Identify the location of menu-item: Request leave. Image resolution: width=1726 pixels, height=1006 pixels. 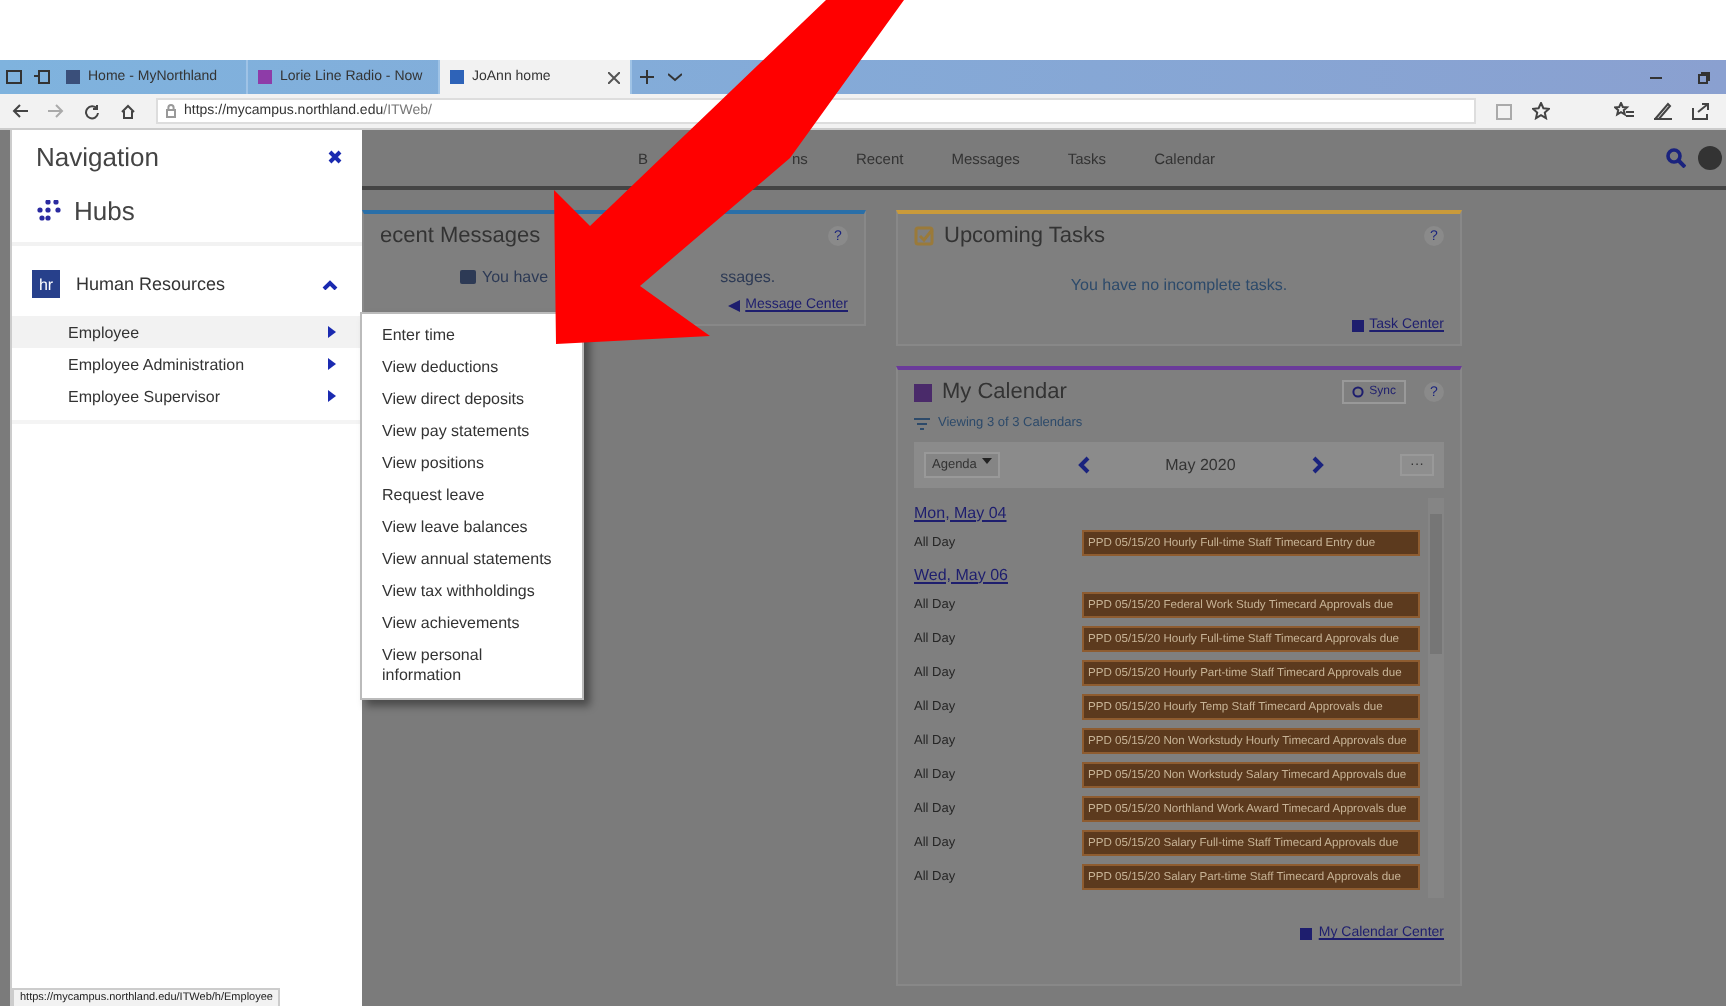
(433, 496).